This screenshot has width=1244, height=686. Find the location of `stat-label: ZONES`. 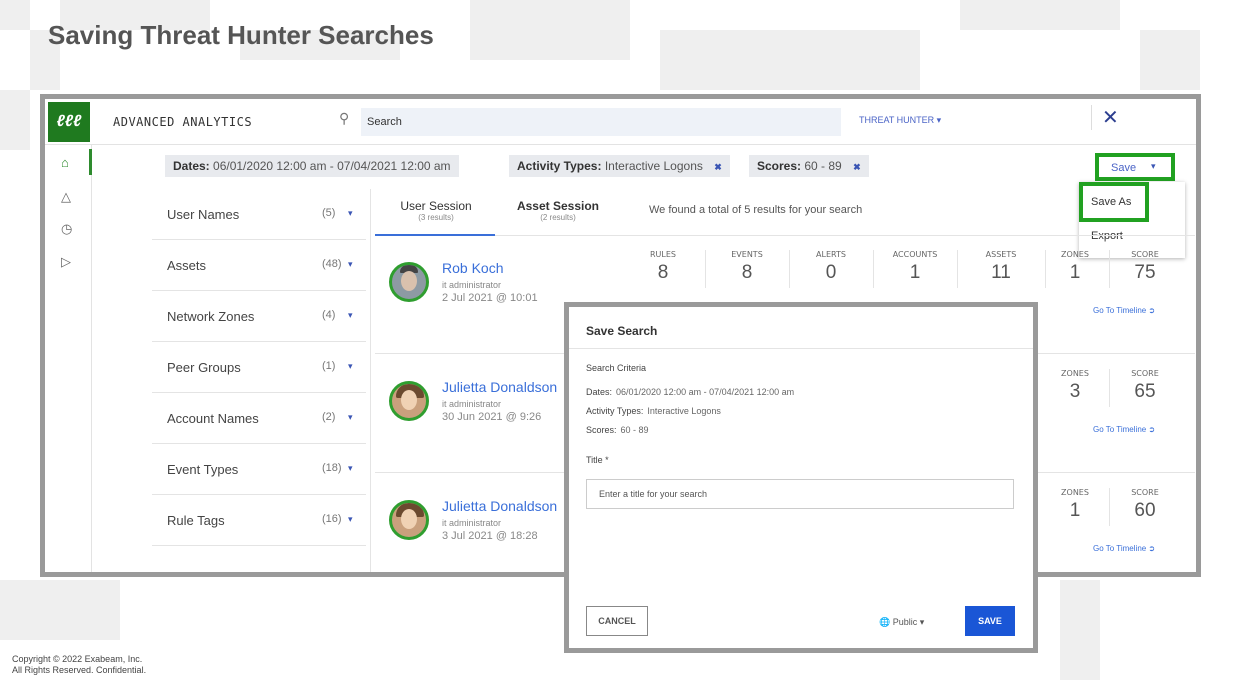

stat-label: ZONES is located at coordinates (1075, 373).